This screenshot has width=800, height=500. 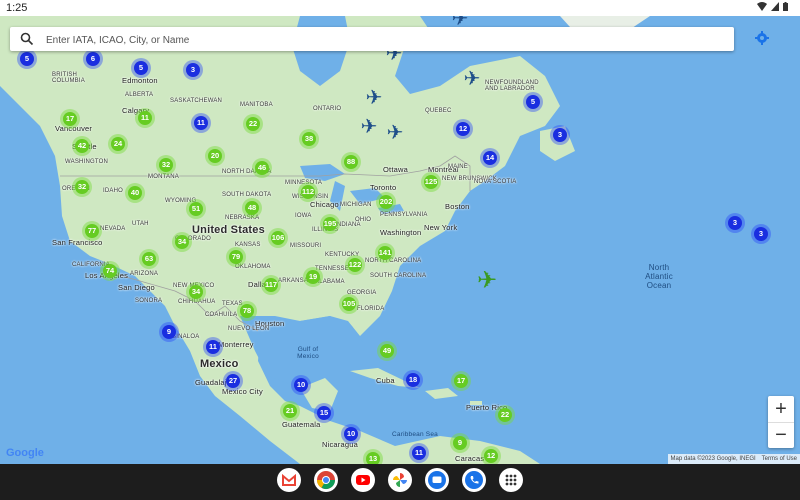 I want to click on airport-cluster: 105, so click(x=349, y=304).